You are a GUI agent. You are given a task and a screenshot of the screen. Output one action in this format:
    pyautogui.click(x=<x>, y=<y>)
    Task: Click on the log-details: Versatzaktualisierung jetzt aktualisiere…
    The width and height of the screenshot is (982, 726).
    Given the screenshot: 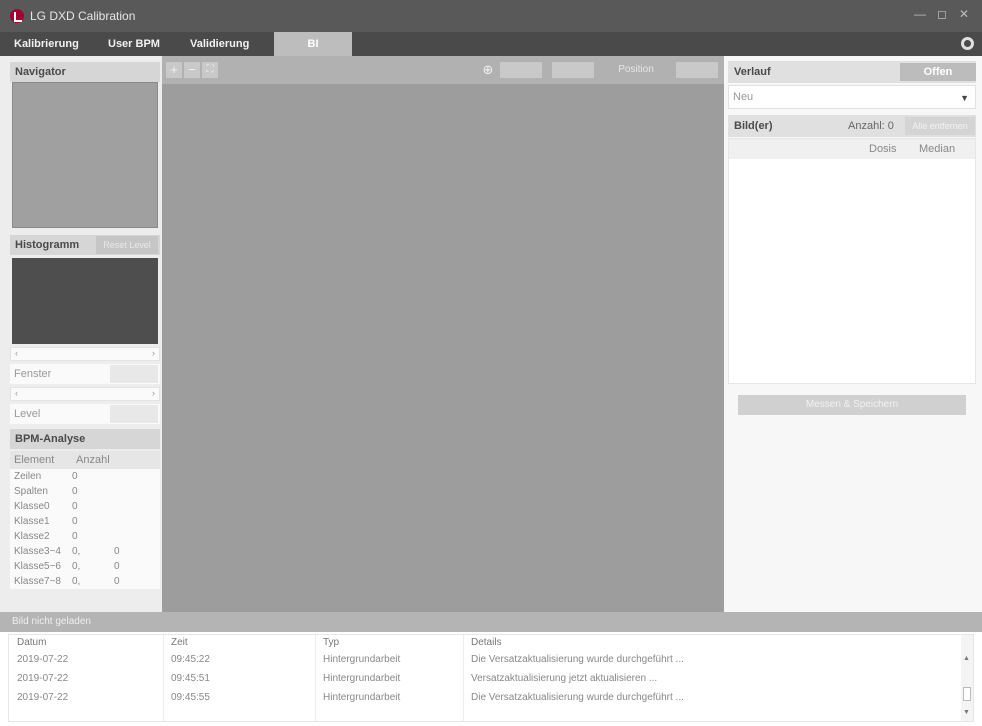 What is the action you would take?
    pyautogui.click(x=564, y=678)
    